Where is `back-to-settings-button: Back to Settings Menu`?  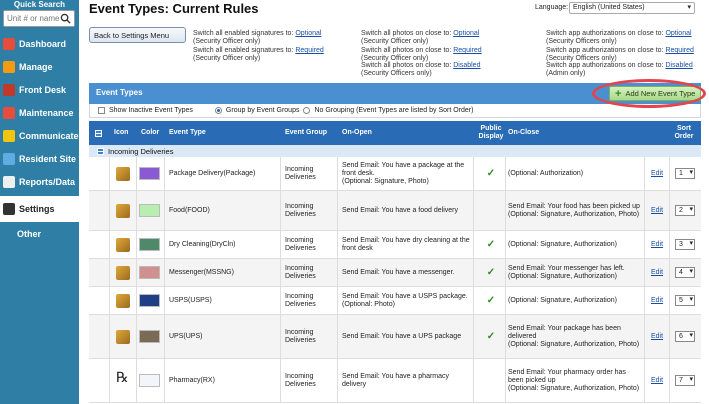 back-to-settings-button: Back to Settings Menu is located at coordinates (137, 35).